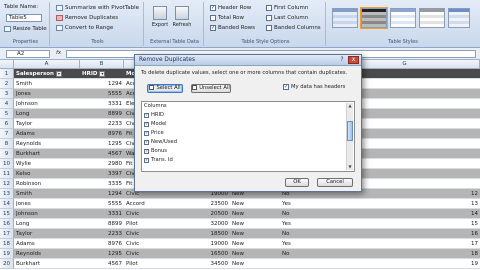 The width and height of the screenshot is (480, 270). Describe the element at coordinates (155, 151) in the screenshot. I see `column-checkbox-item: ✓ Bonus` at that location.